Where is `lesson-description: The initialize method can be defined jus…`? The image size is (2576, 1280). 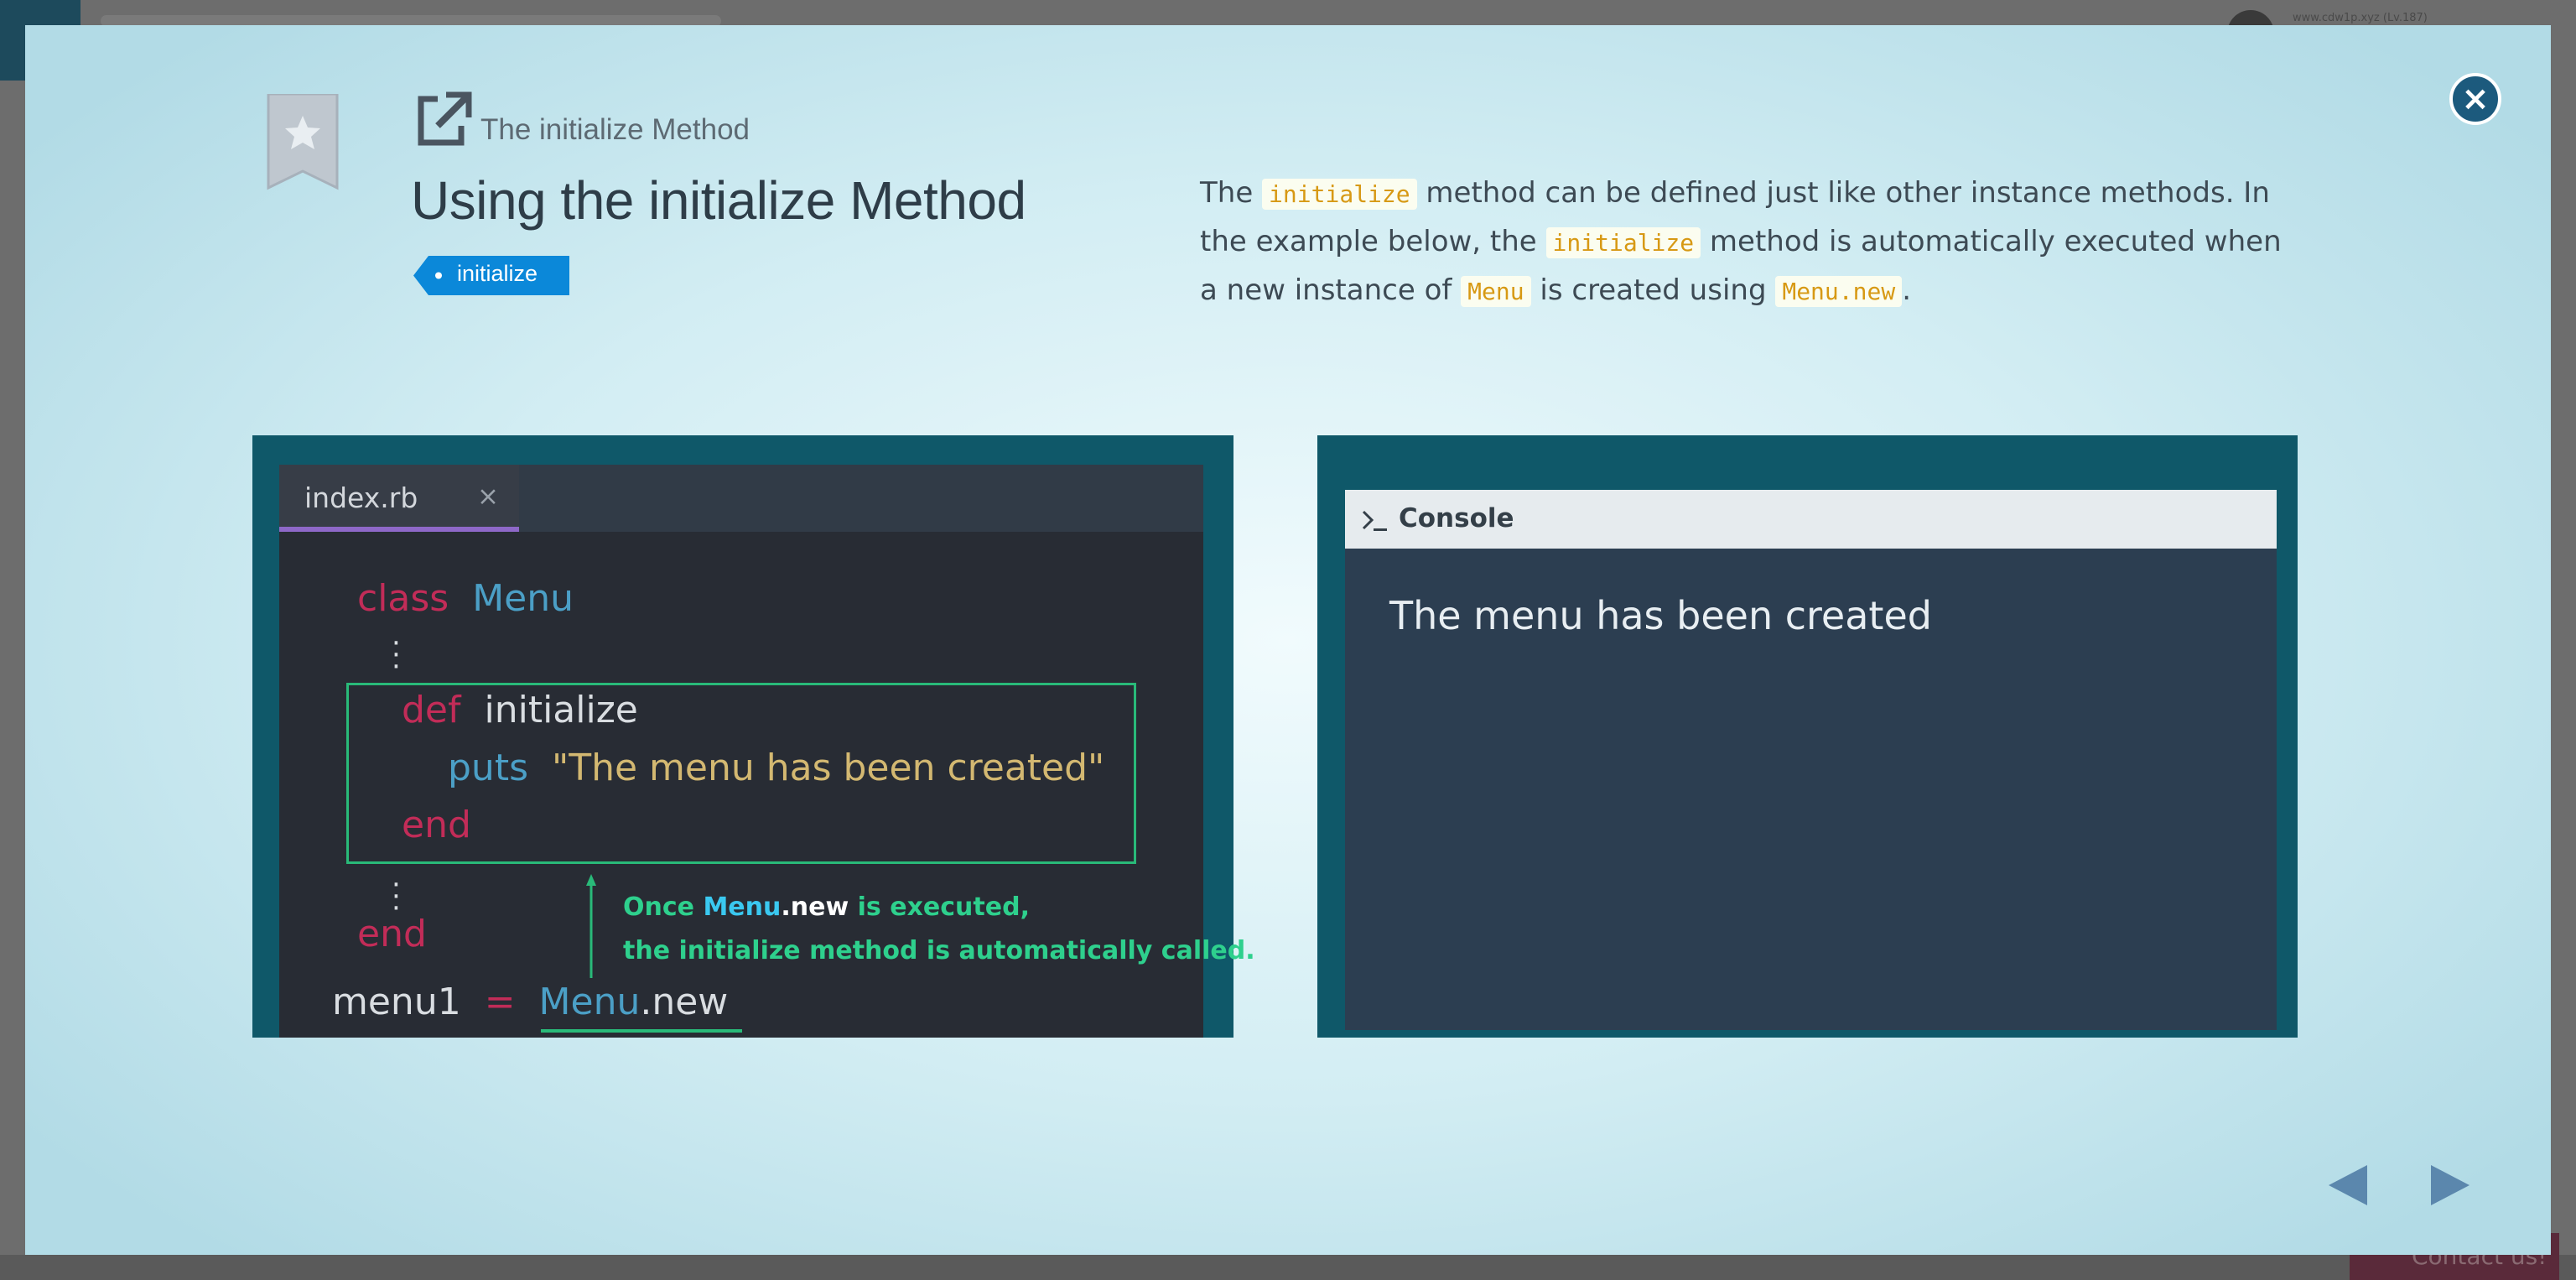
lesson-description: The initialize method can be defined jus… is located at coordinates (1741, 242).